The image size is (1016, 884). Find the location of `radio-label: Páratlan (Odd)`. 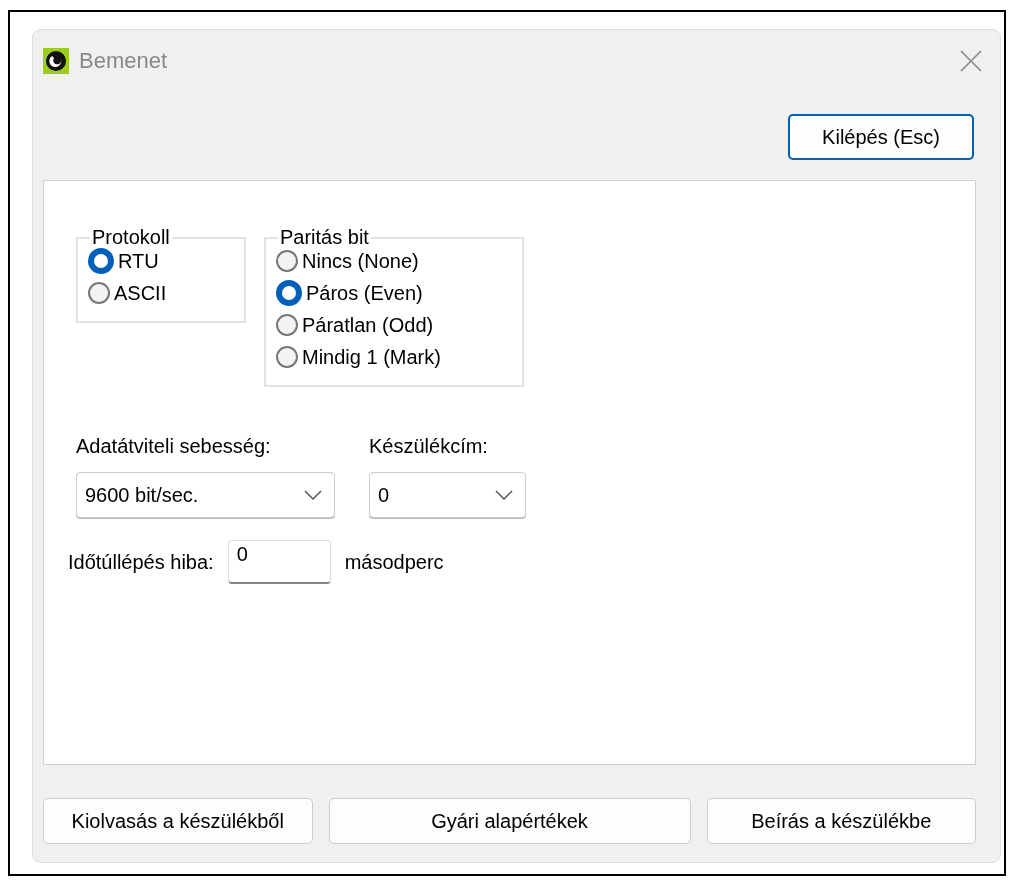

radio-label: Páratlan (Odd) is located at coordinates (368, 325).